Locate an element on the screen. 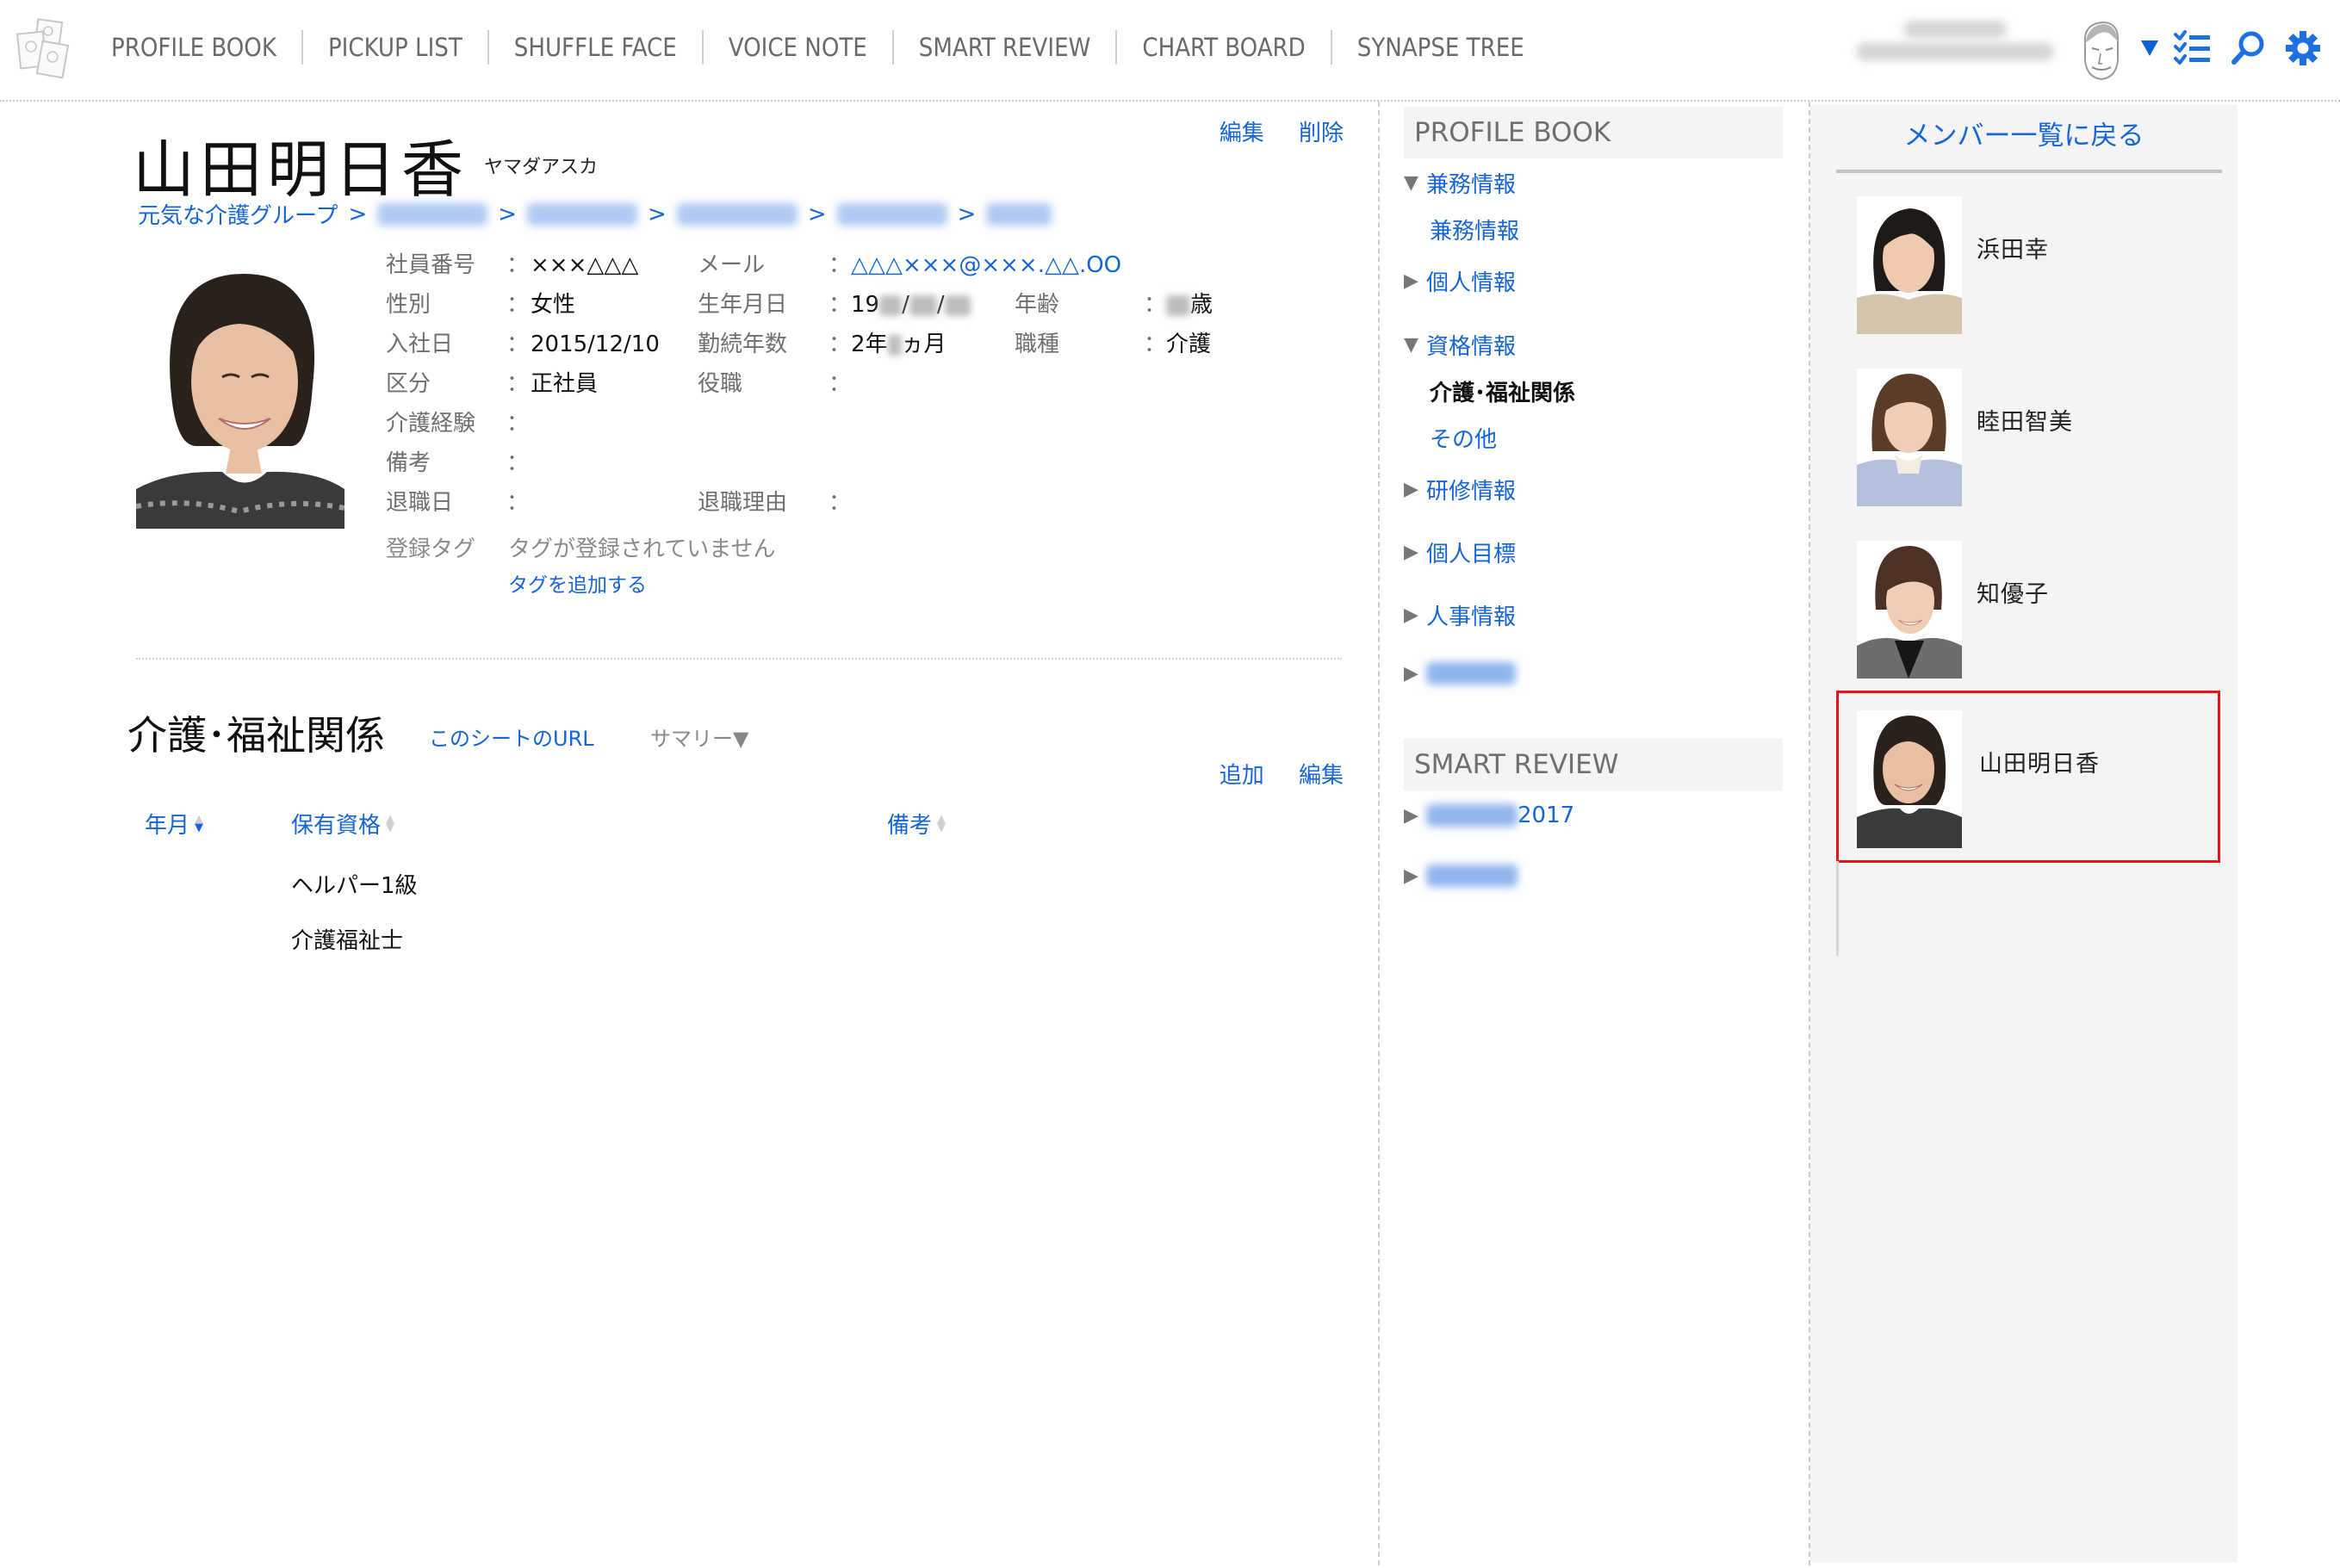  add-record-link: 追加 is located at coordinates (1242, 776).